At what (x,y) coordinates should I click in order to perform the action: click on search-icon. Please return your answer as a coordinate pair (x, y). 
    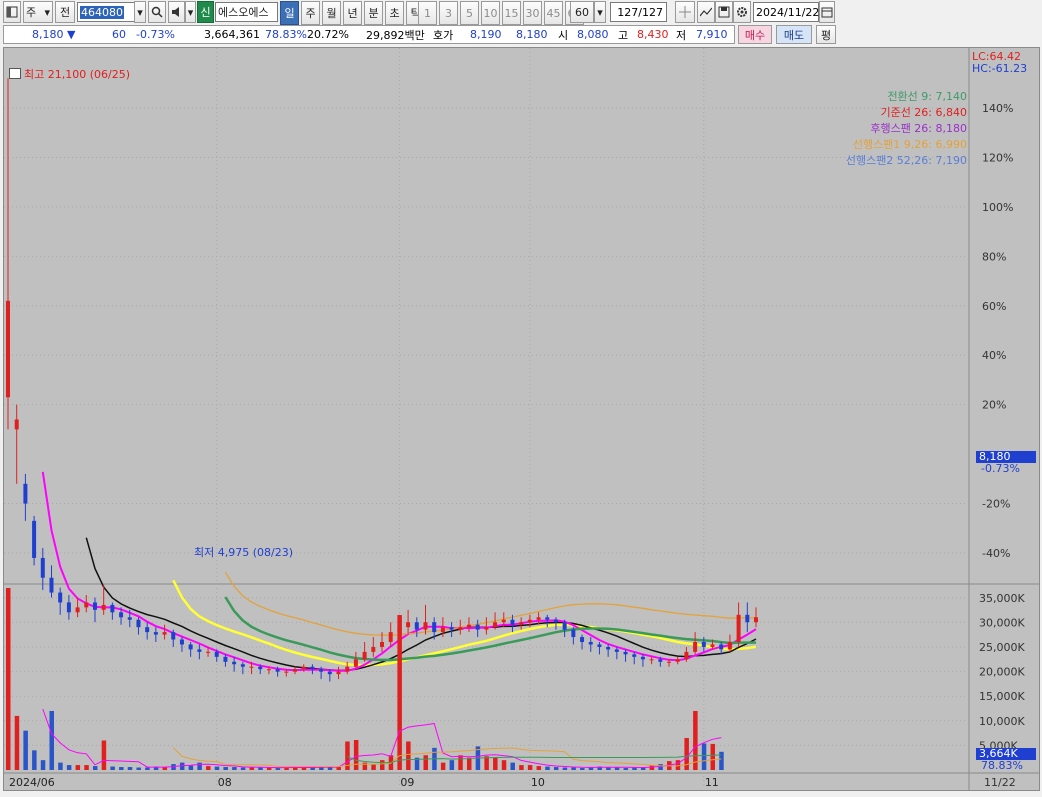
    Looking at the image, I should click on (157, 12).